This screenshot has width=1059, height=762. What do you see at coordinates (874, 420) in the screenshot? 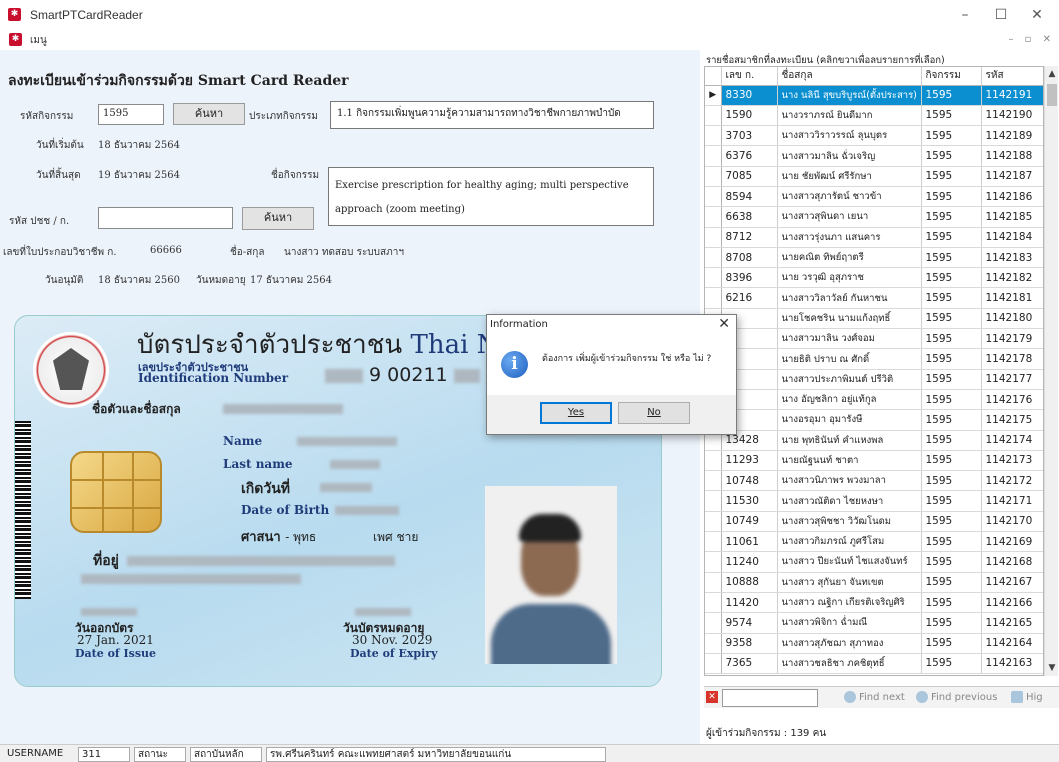
I see `table-row: นางอรอุมา อุมารังษี 1595 1142175` at bounding box center [874, 420].